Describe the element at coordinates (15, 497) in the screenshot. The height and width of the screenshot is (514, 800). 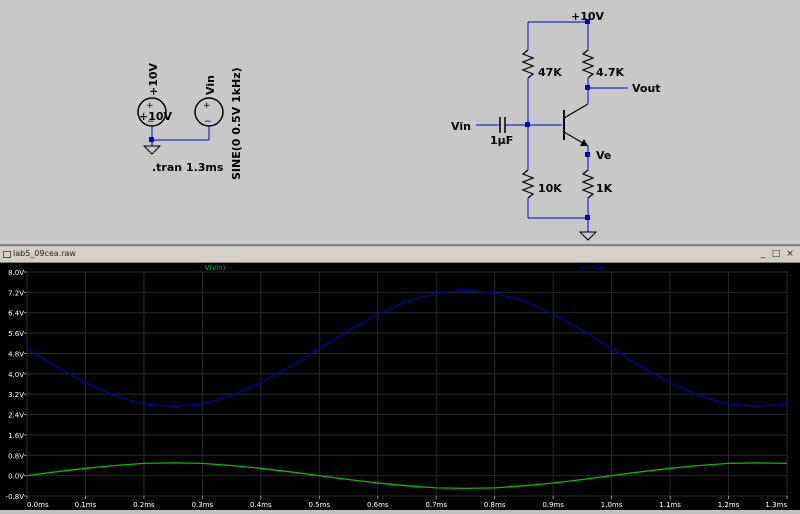
I see `y-tick-label: -0.8V` at that location.